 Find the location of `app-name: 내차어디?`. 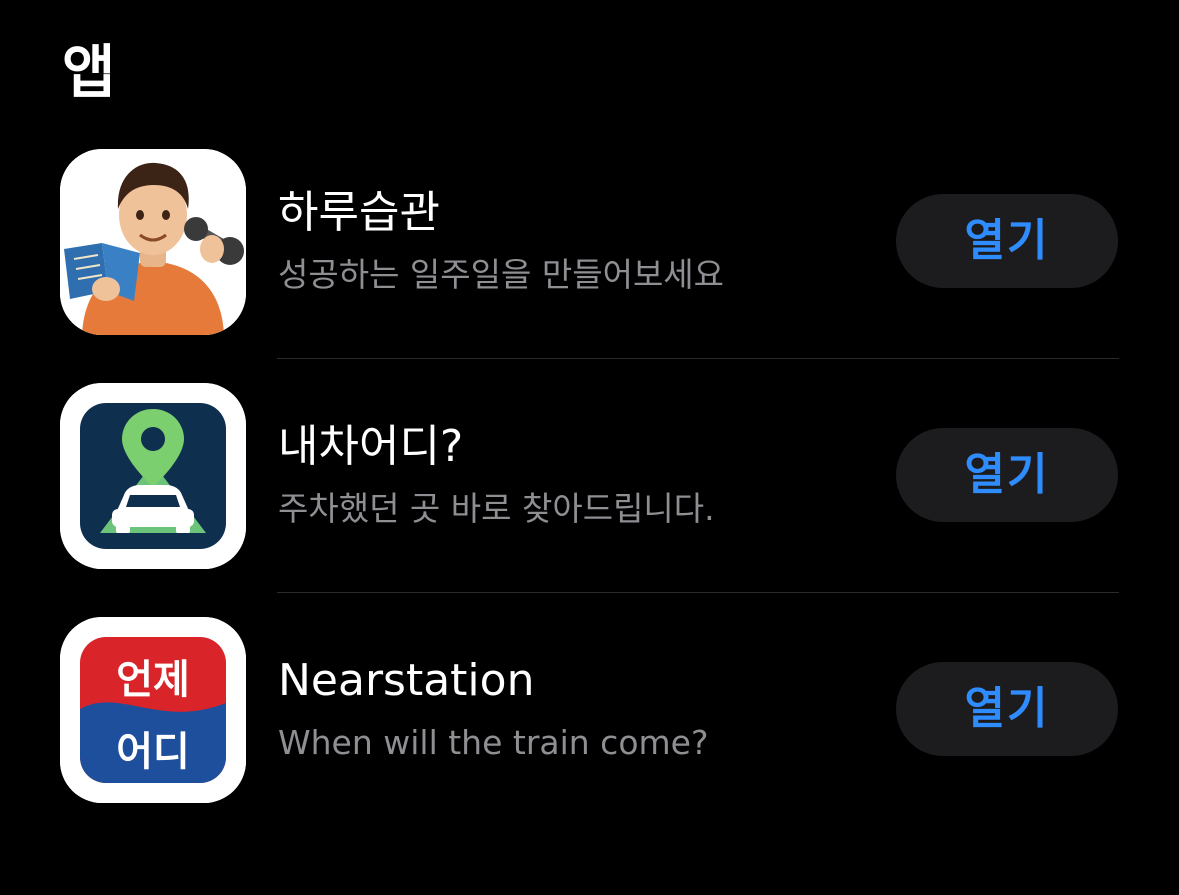

app-name: 내차어디? is located at coordinates (371, 446).